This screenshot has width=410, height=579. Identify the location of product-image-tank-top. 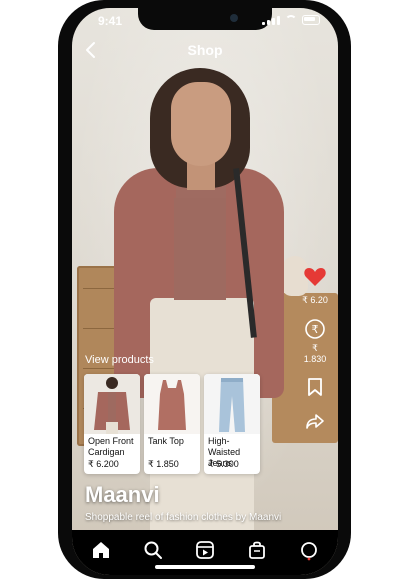
(172, 404).